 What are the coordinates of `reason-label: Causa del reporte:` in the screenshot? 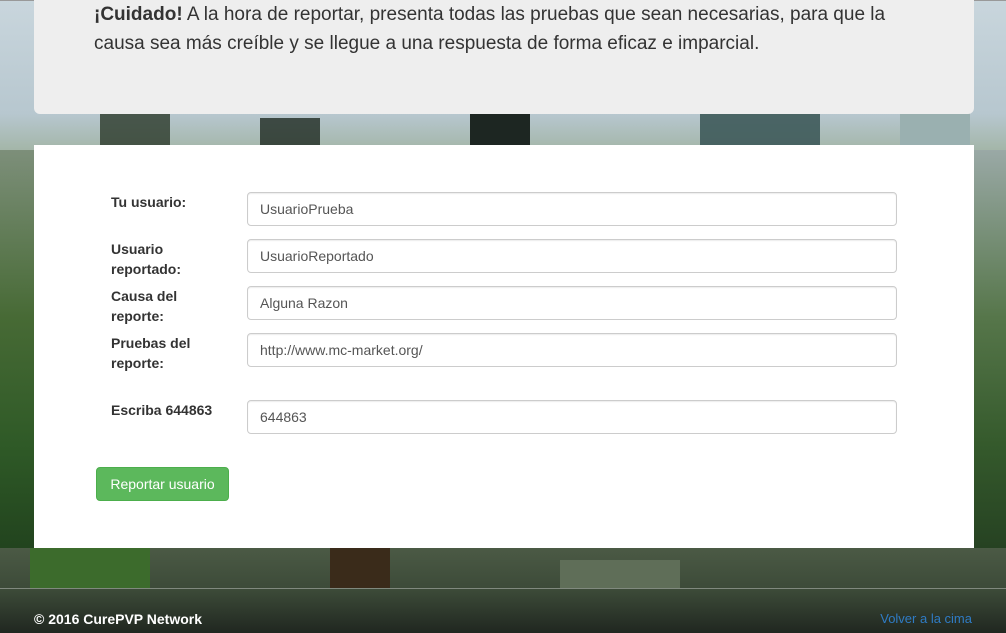 It's located at (144, 306).